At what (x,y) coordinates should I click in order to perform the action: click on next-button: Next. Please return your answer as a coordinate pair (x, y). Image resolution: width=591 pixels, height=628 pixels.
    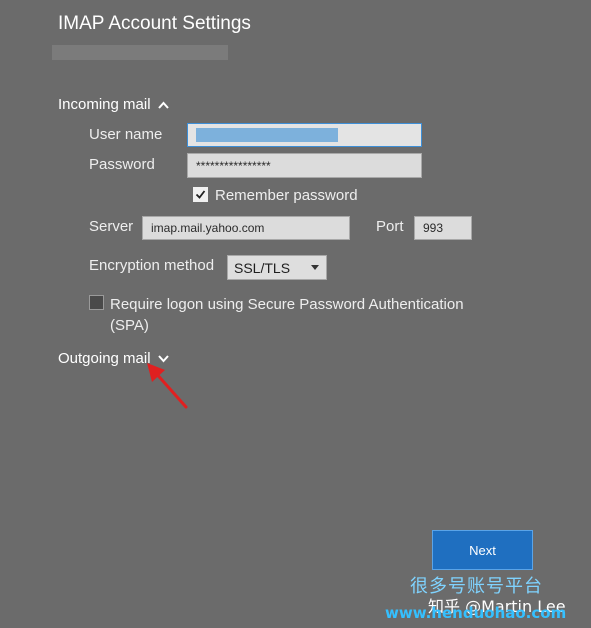
    Looking at the image, I should click on (482, 550).